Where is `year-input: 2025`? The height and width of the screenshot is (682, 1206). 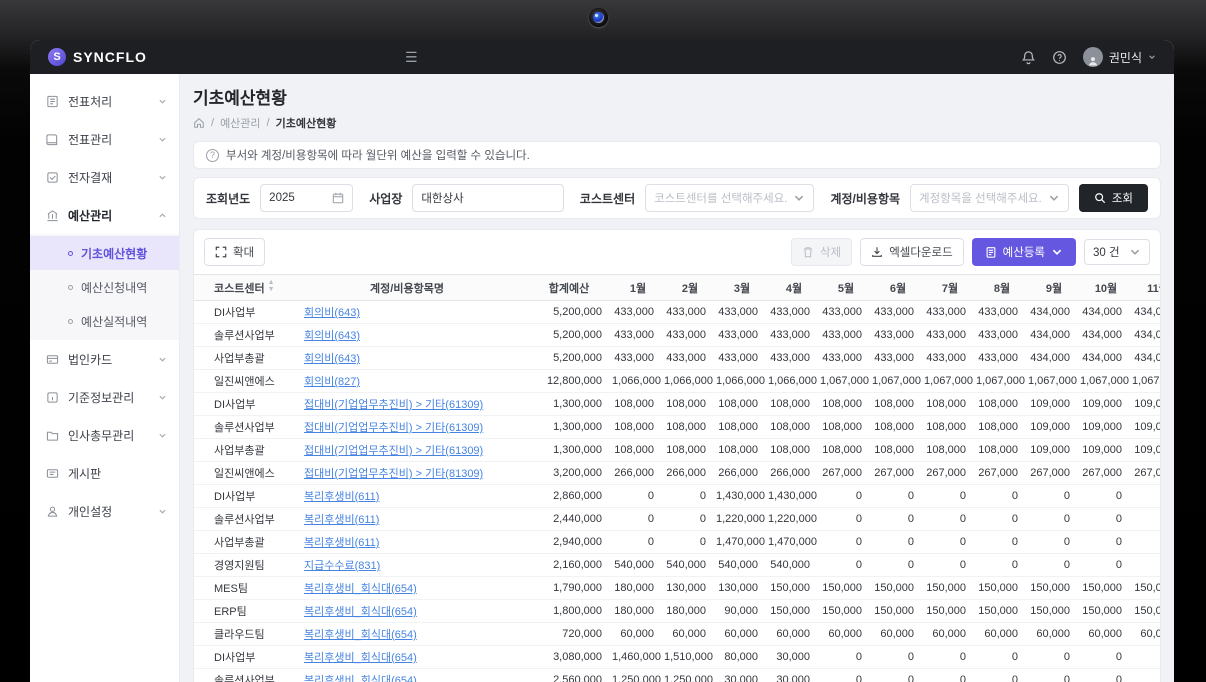 year-input: 2025 is located at coordinates (307, 198).